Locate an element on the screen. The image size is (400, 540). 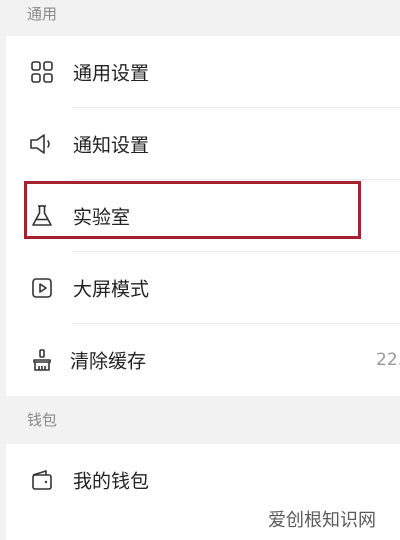
play-icon is located at coordinates (42, 288).